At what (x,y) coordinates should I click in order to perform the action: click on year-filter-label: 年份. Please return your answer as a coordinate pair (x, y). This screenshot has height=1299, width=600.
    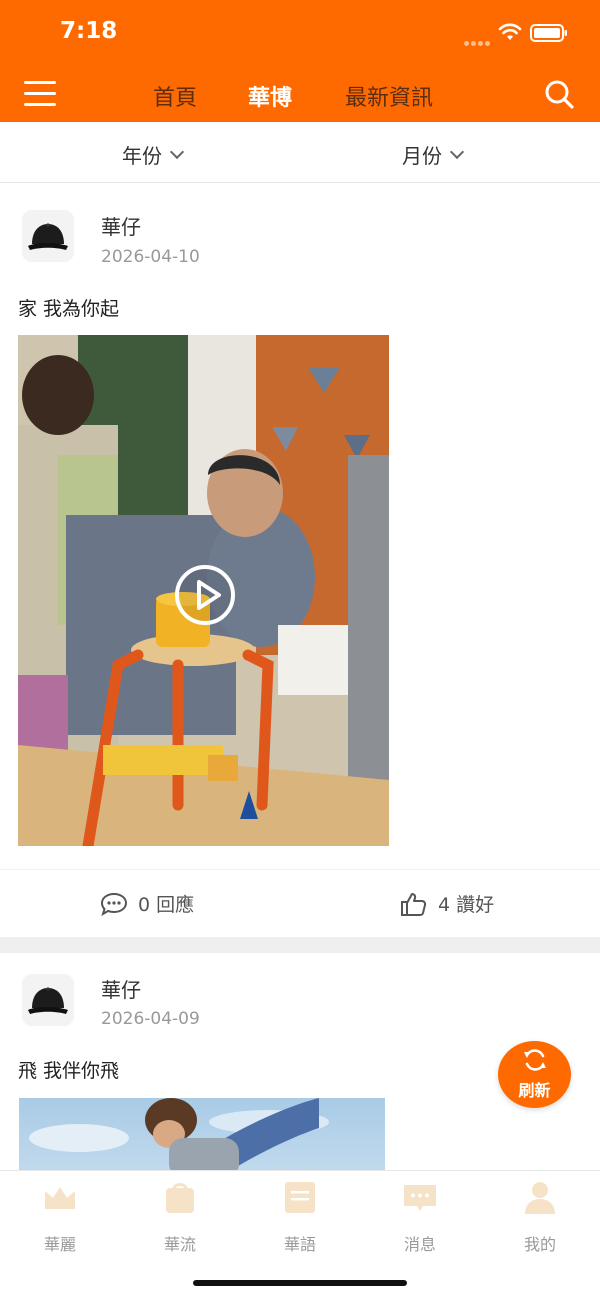
    Looking at the image, I should click on (142, 156).